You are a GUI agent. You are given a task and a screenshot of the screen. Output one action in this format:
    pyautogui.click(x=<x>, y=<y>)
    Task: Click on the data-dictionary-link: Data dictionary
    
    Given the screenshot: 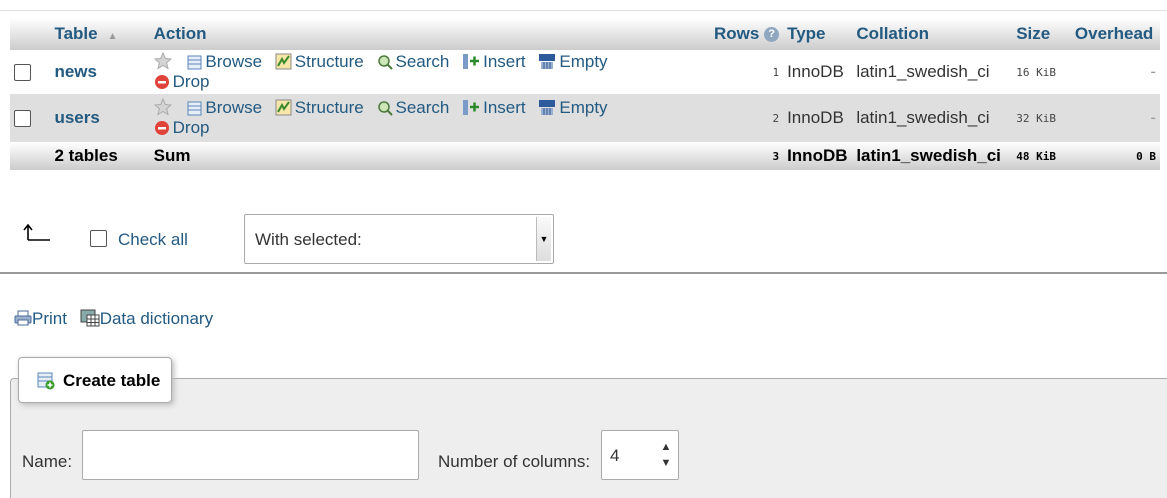 What is the action you would take?
    pyautogui.click(x=146, y=318)
    